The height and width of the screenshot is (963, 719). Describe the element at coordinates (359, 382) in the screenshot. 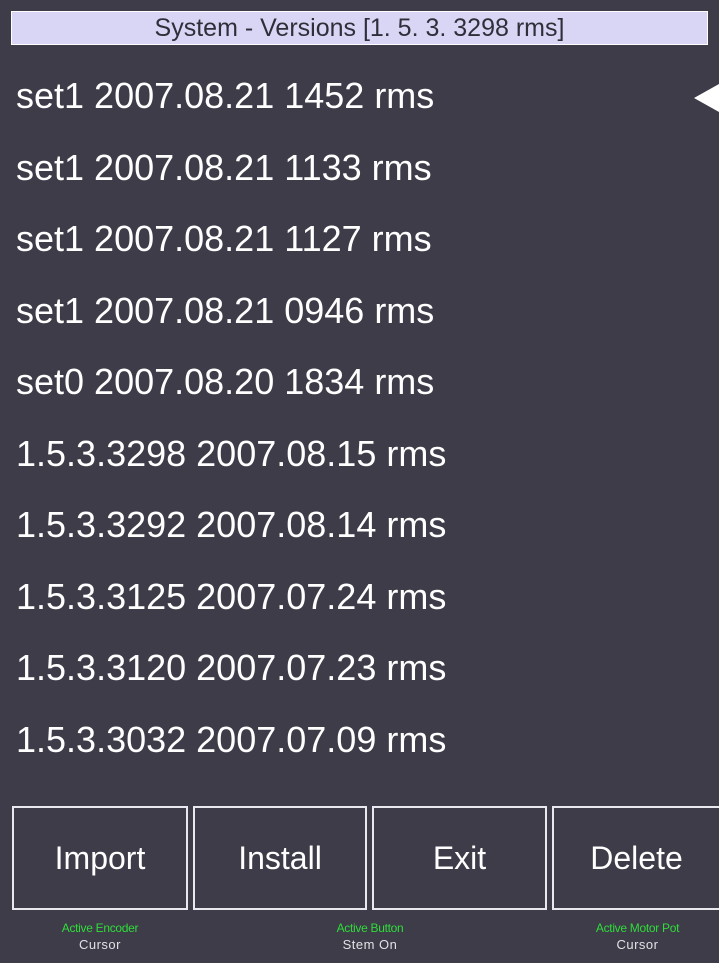

I see `version-item: set0 2007.08.20 1834 rms` at that location.